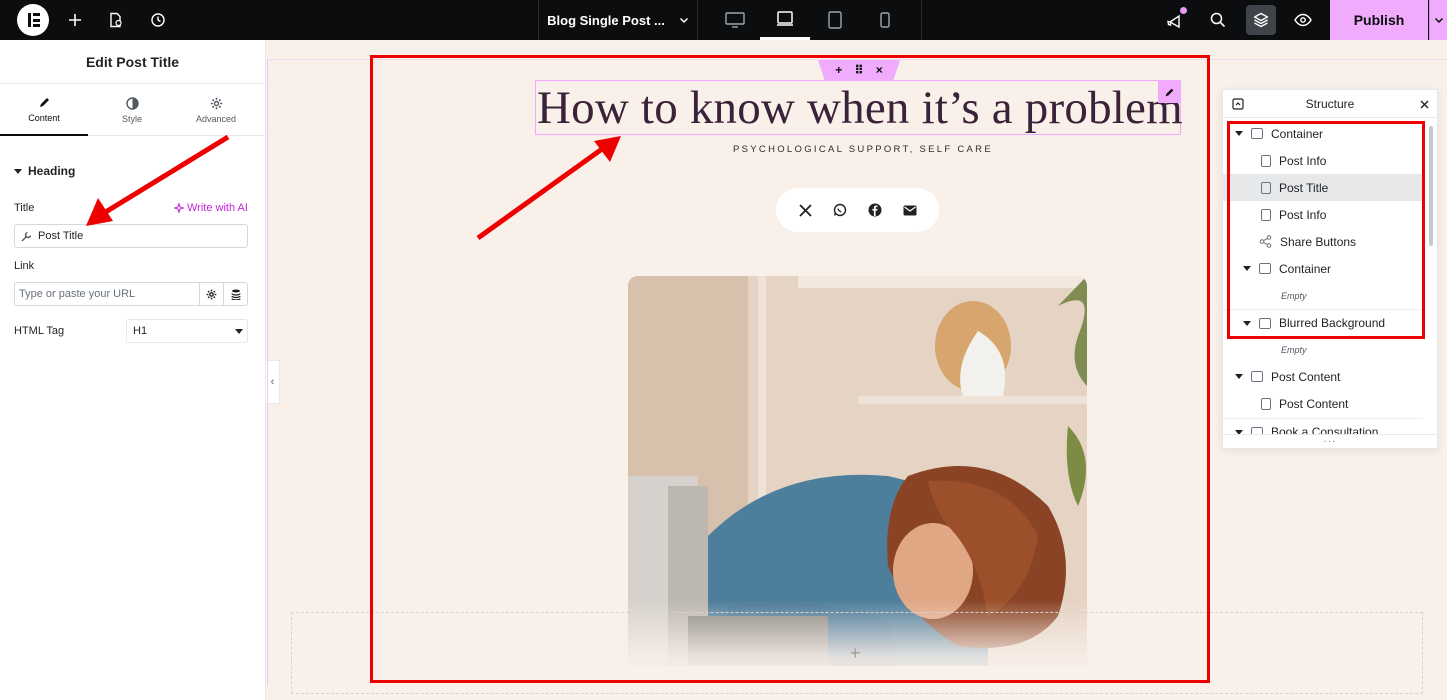  I want to click on dynamic-tags-button, so click(235, 294).